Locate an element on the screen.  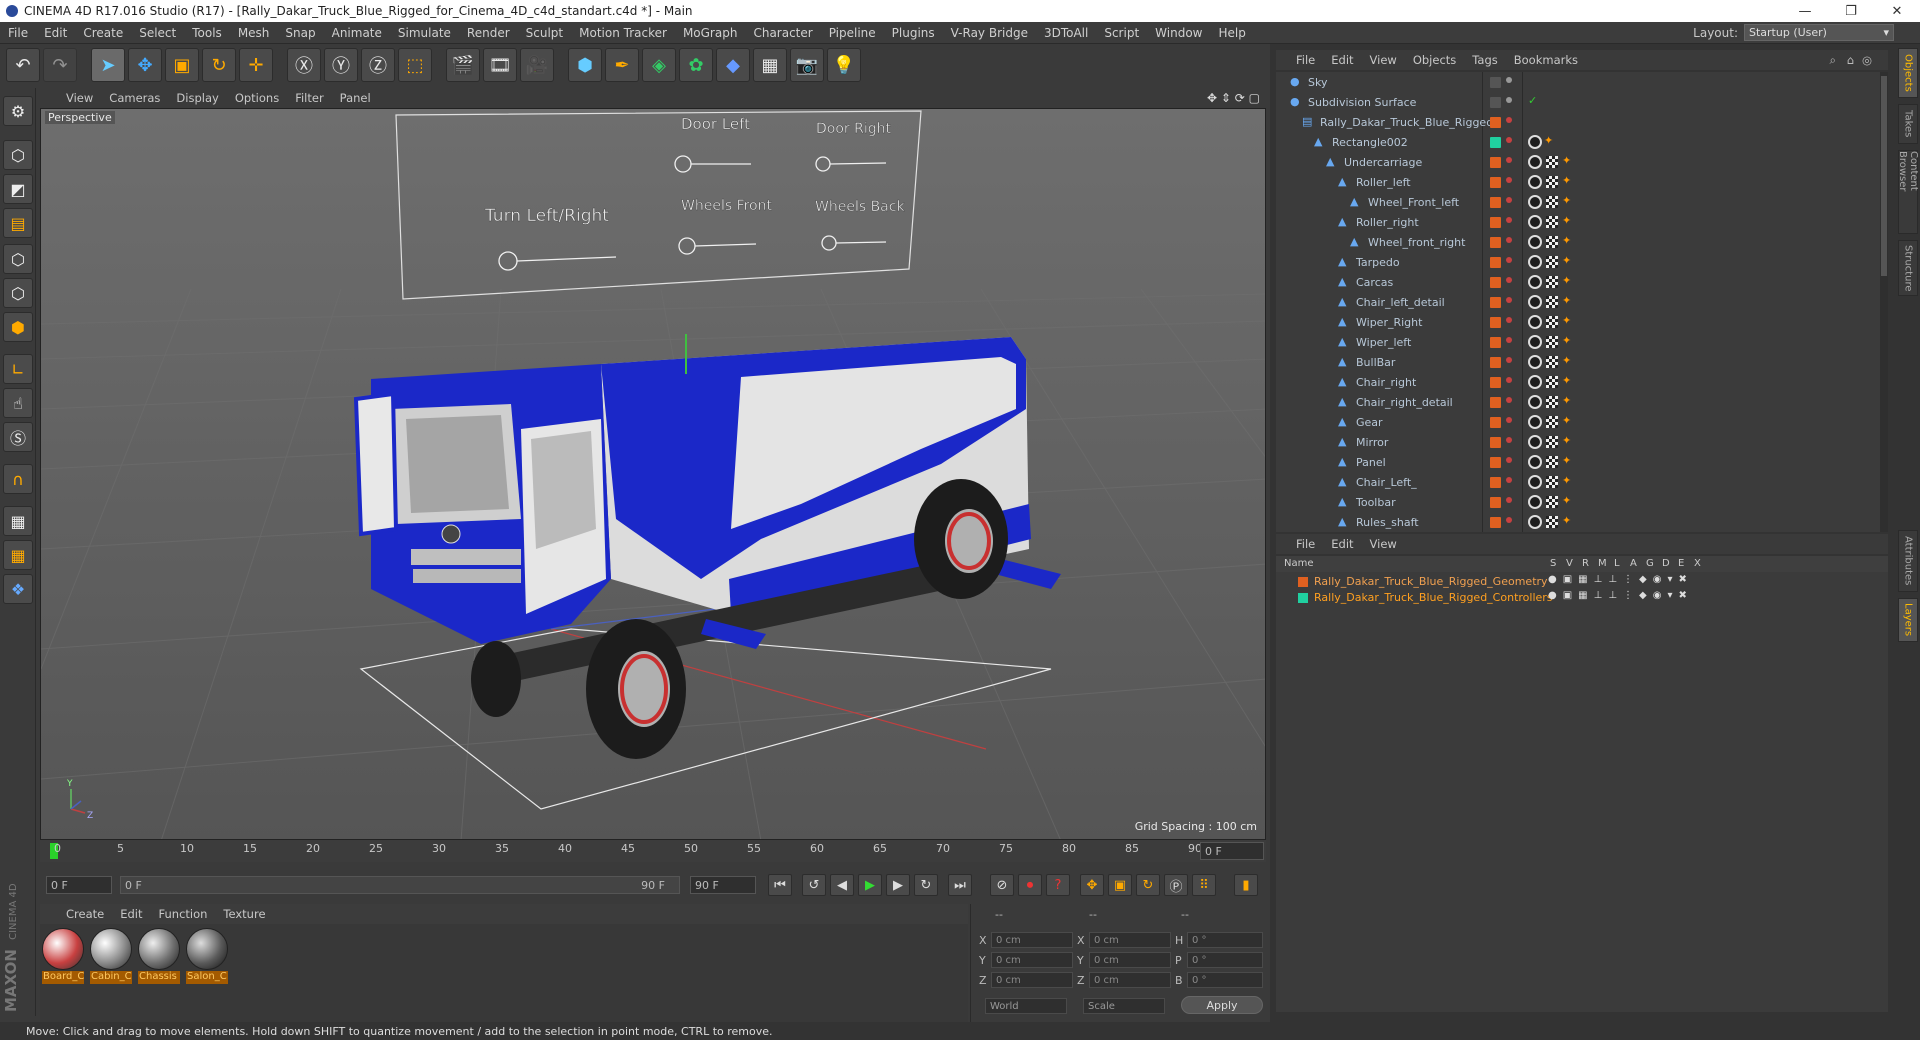
material-salon: Salon_C is located at coordinates (207, 956).